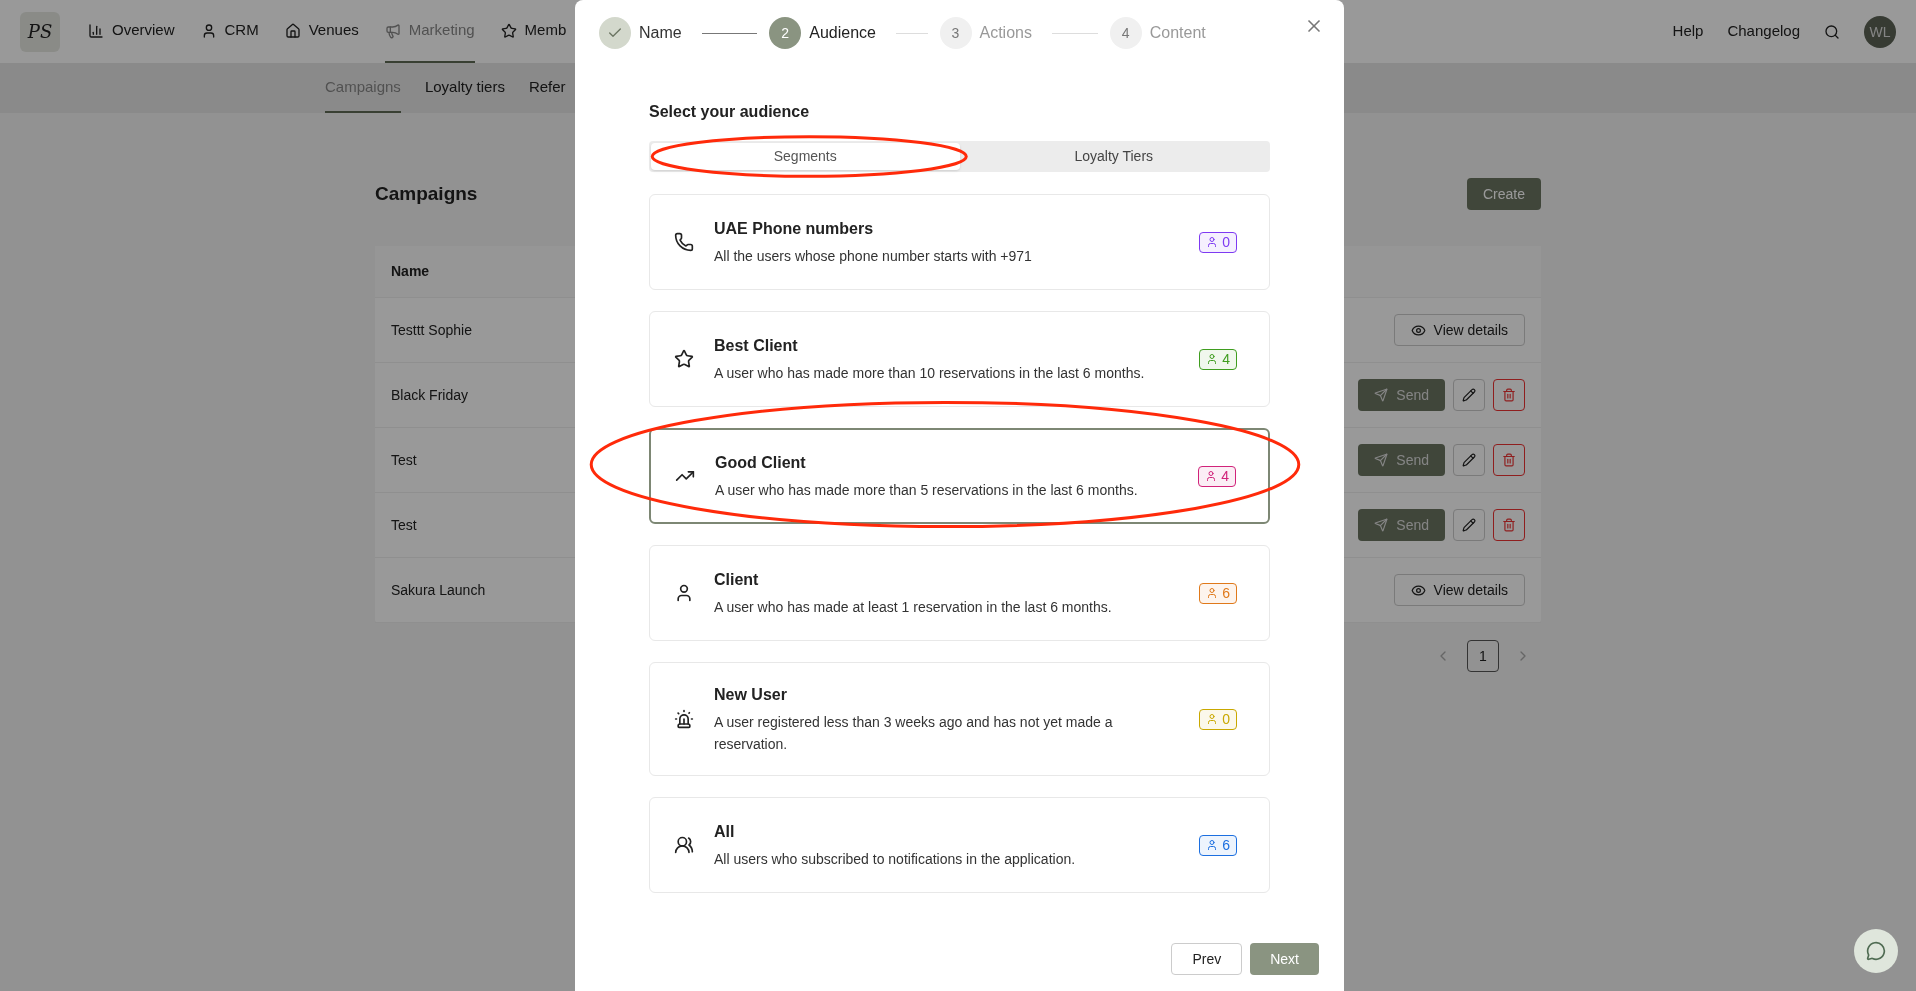 The width and height of the screenshot is (1916, 991). I want to click on step-label: Actions, so click(1005, 33).